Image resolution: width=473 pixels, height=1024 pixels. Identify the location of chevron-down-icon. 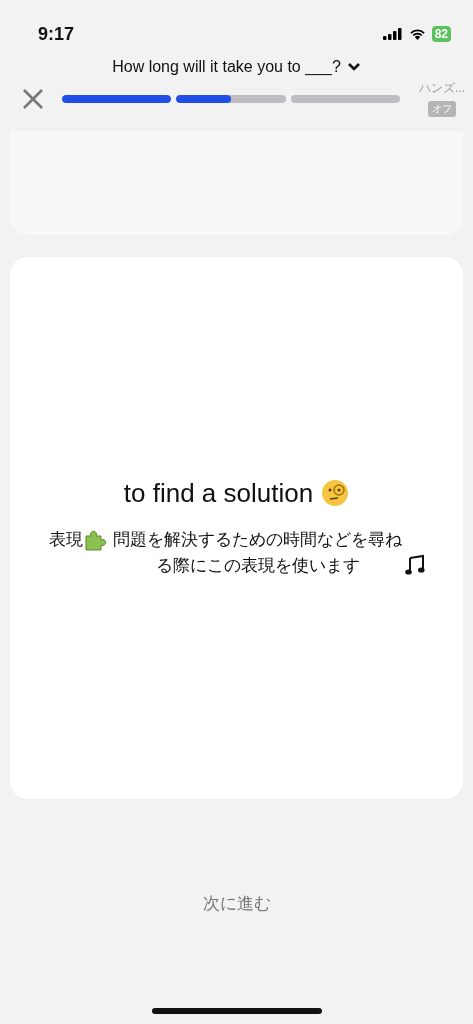
(353, 67).